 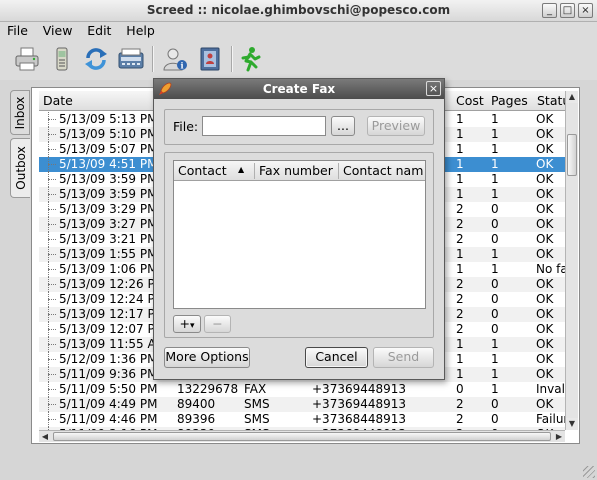 What do you see at coordinates (403, 357) in the screenshot?
I see `send-button: Send` at bounding box center [403, 357].